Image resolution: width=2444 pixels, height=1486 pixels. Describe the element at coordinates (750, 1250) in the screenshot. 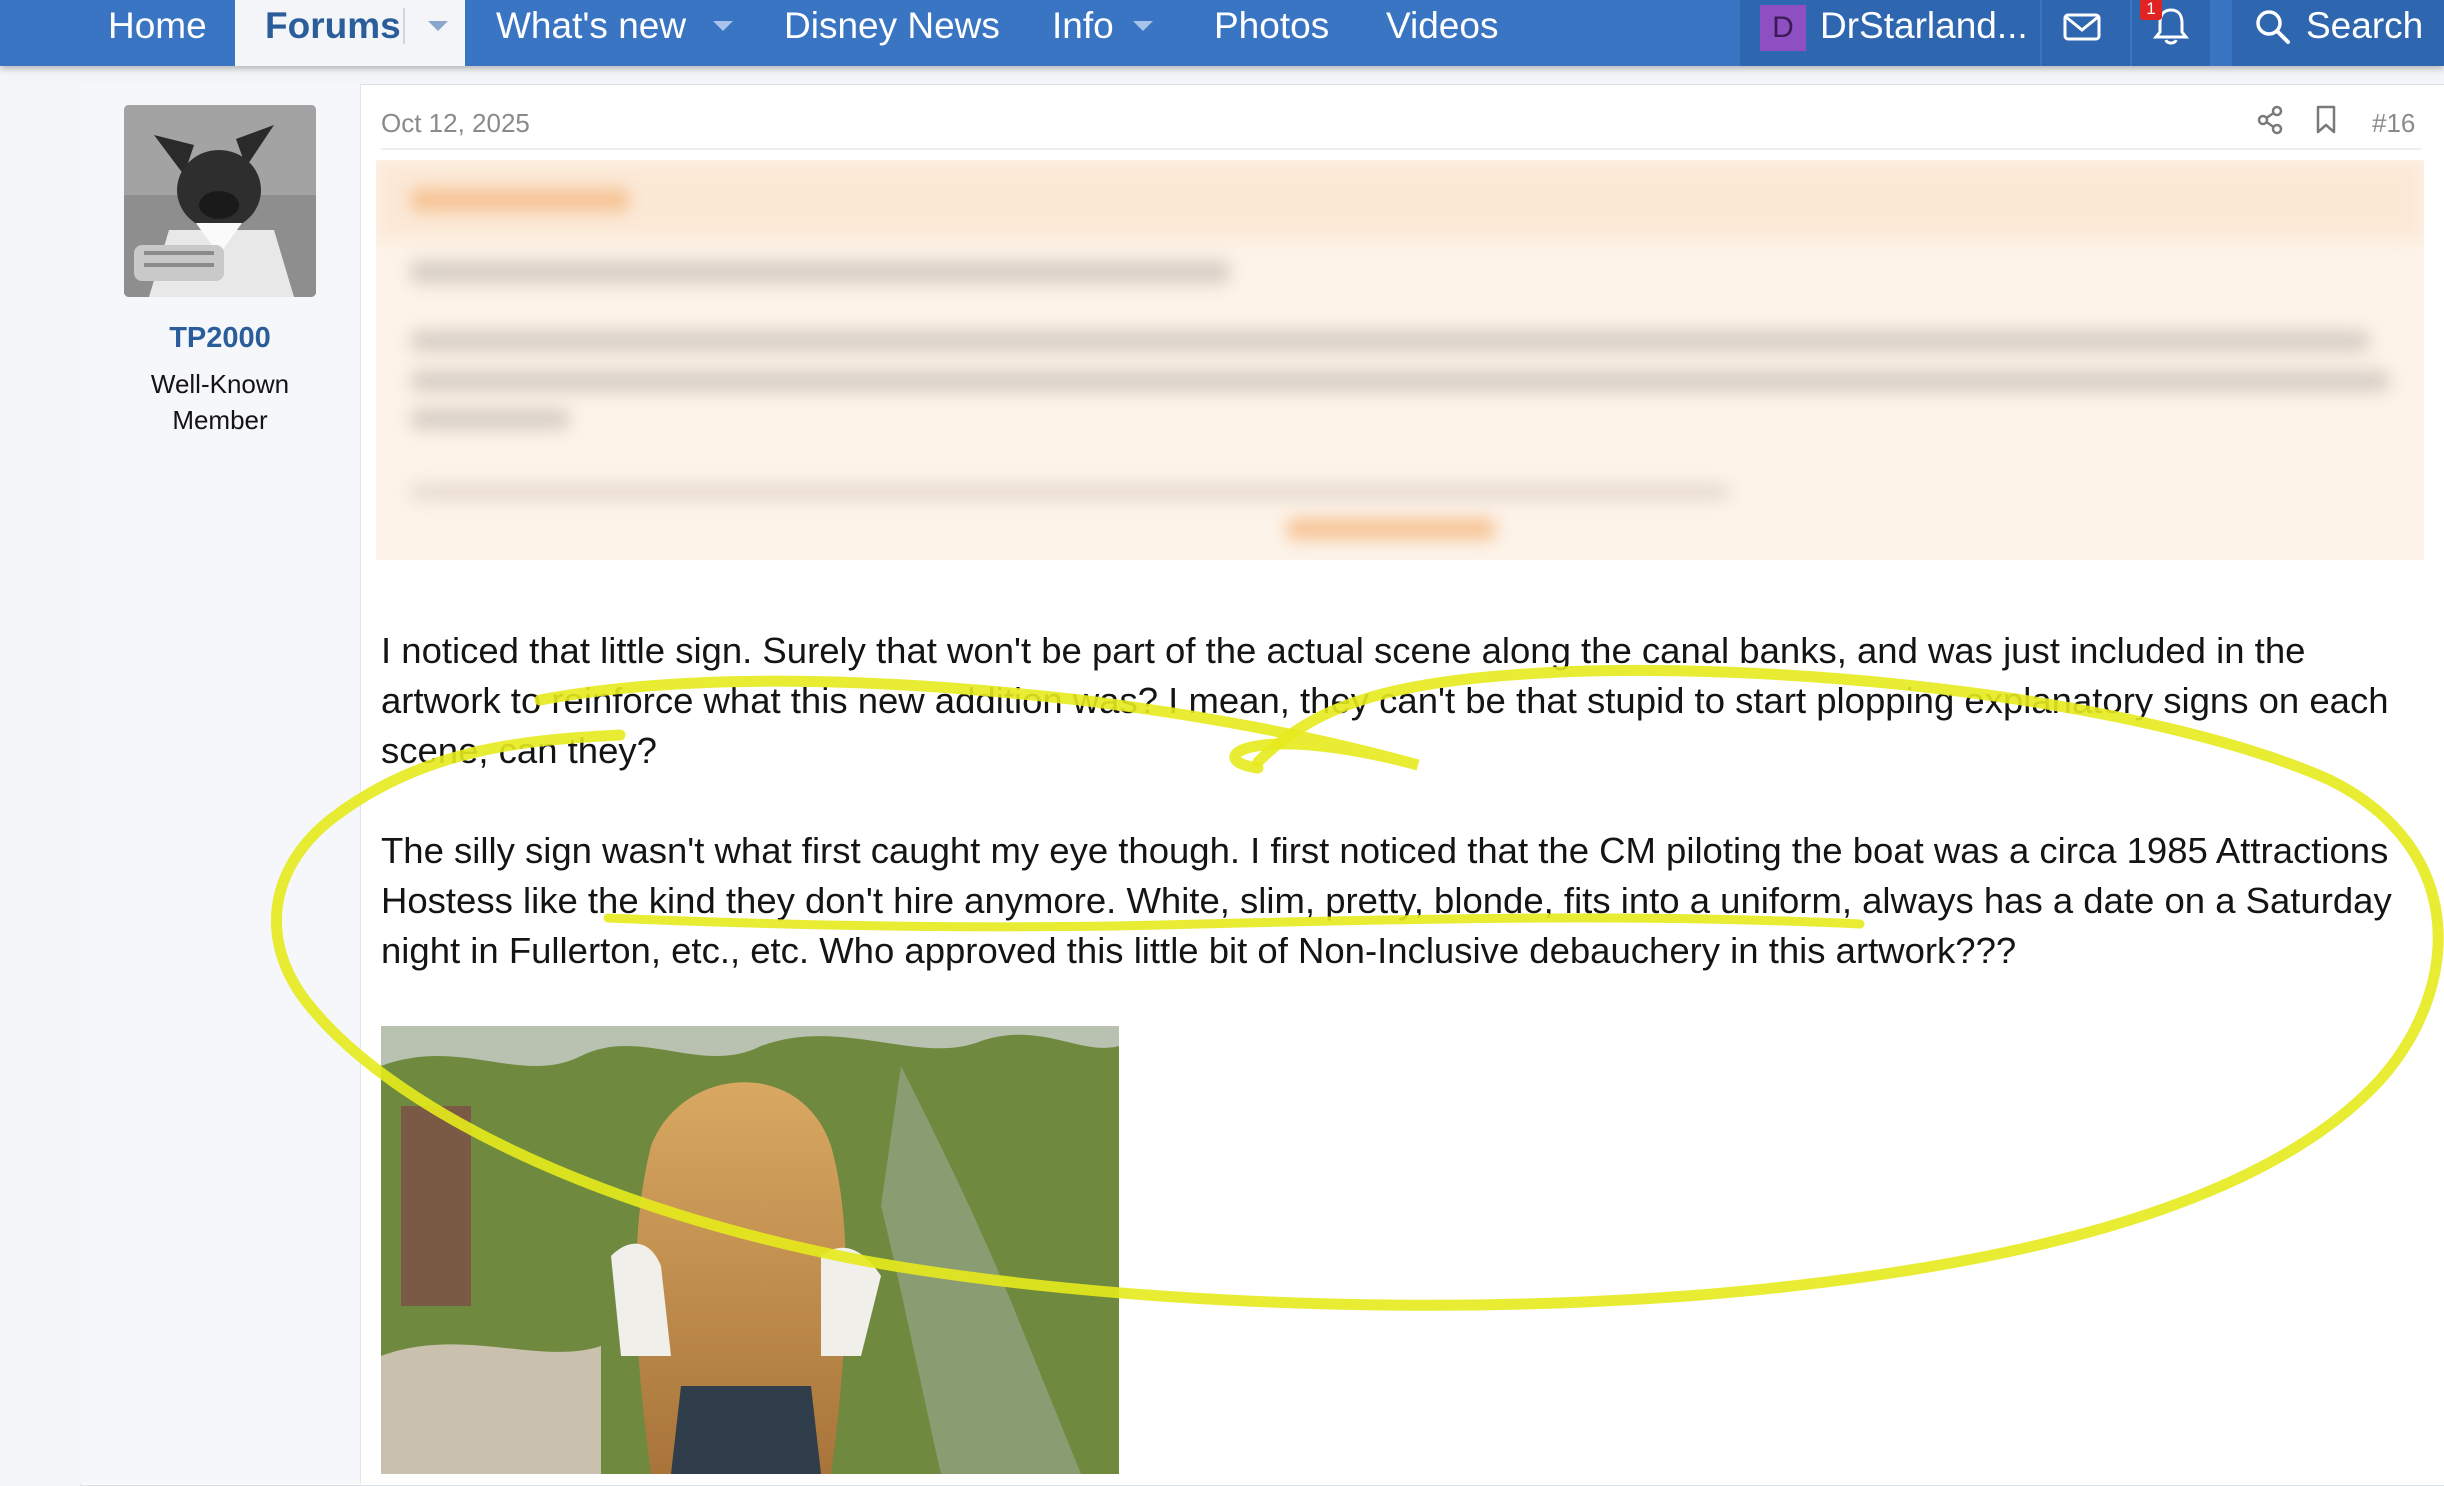

I see `post-attachment-image` at that location.